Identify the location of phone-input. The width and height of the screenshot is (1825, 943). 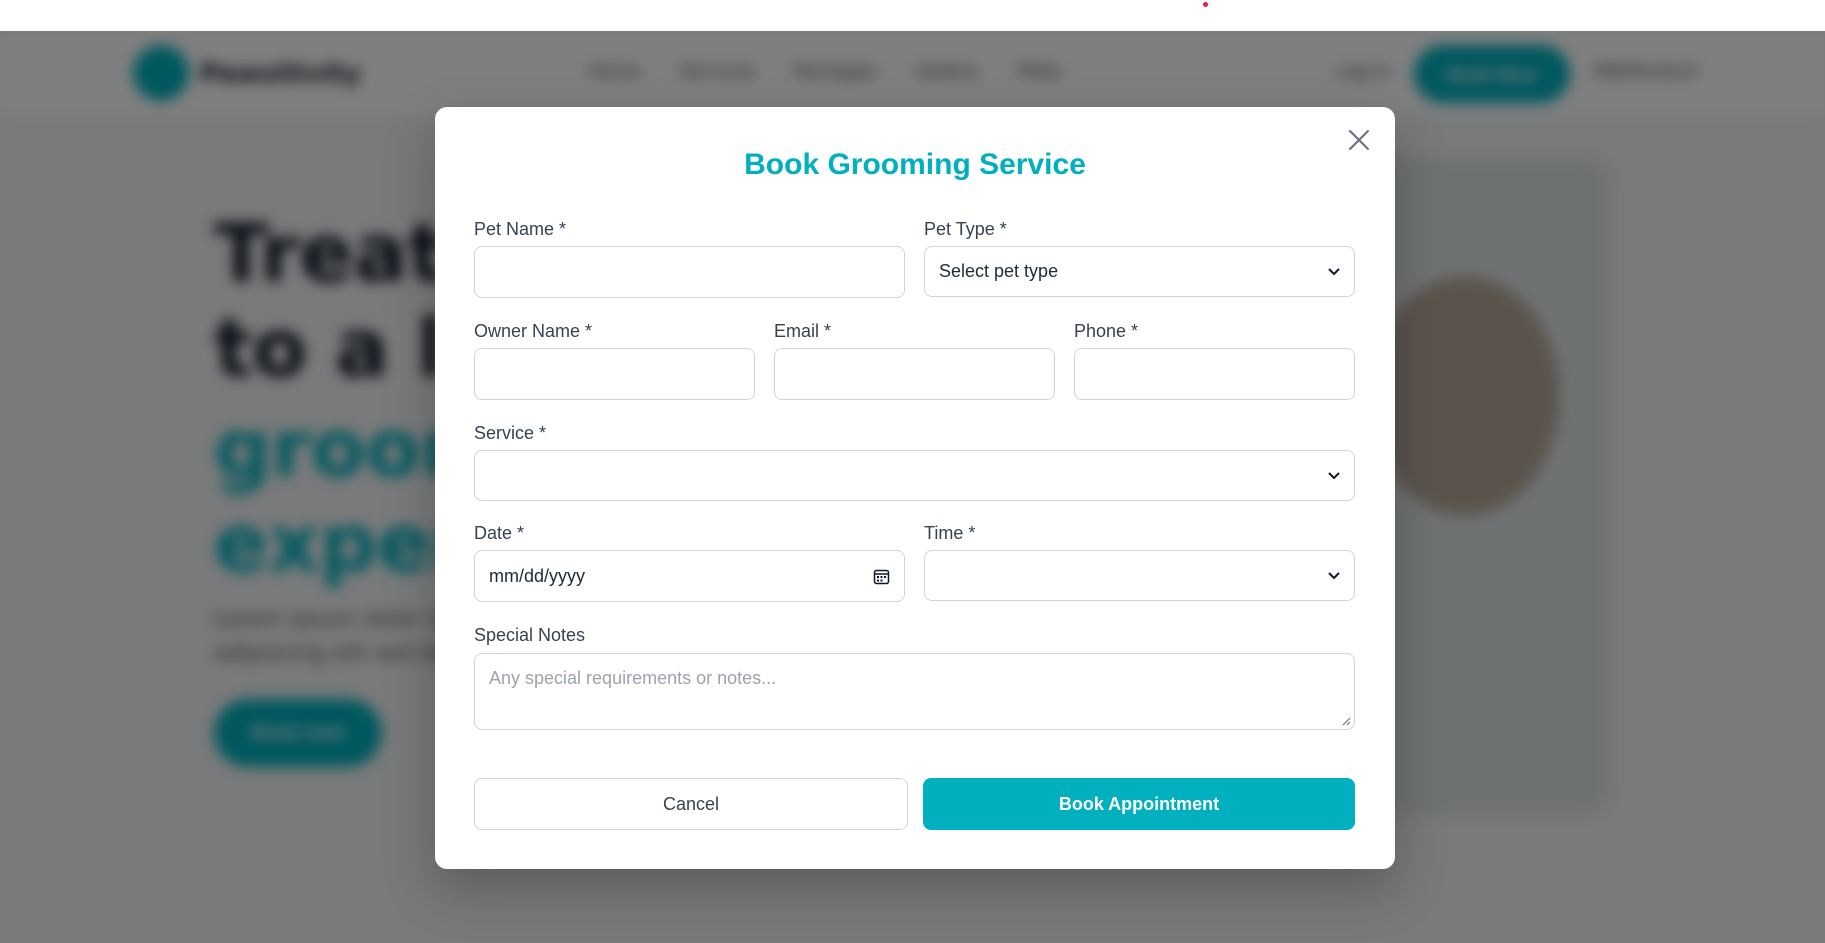
(1214, 374).